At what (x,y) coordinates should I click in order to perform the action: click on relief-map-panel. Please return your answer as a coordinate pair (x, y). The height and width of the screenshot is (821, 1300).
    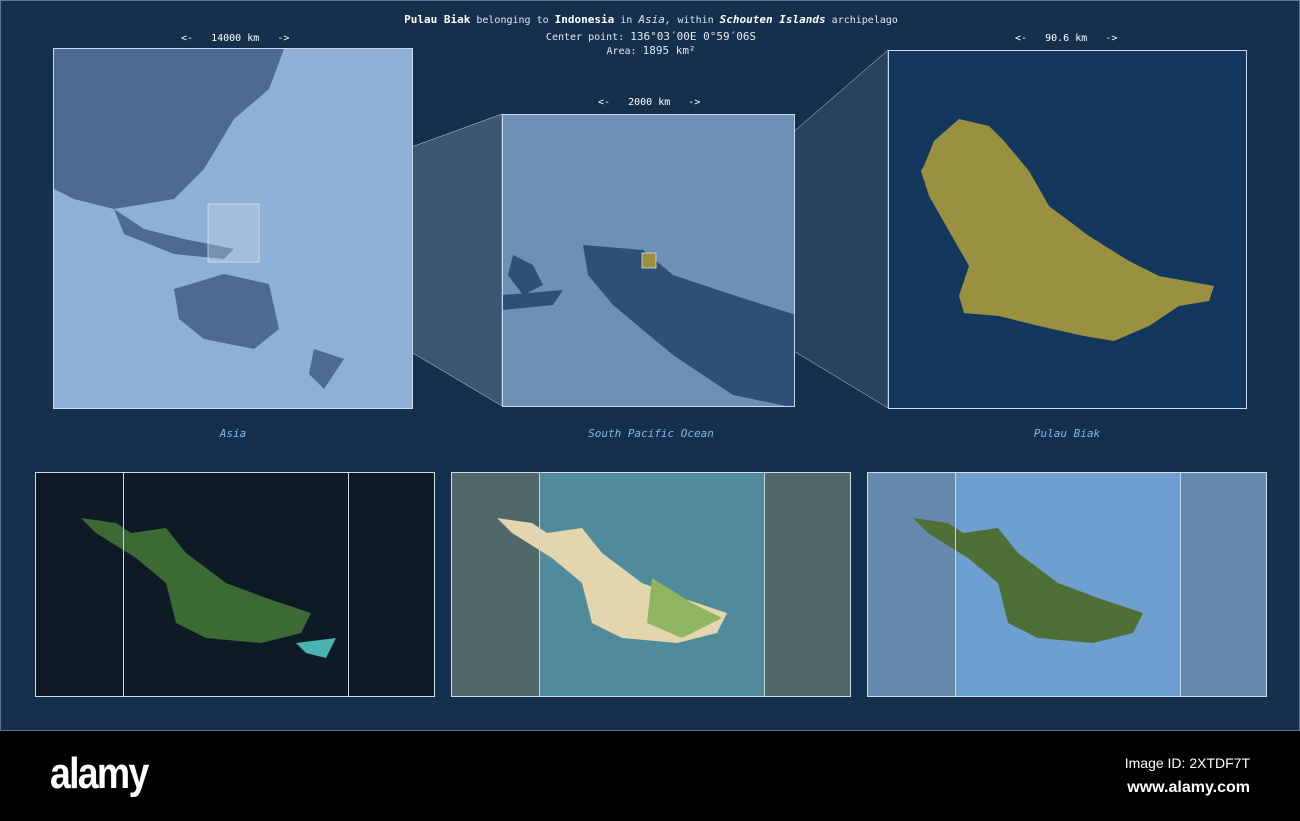
    Looking at the image, I should click on (1067, 584).